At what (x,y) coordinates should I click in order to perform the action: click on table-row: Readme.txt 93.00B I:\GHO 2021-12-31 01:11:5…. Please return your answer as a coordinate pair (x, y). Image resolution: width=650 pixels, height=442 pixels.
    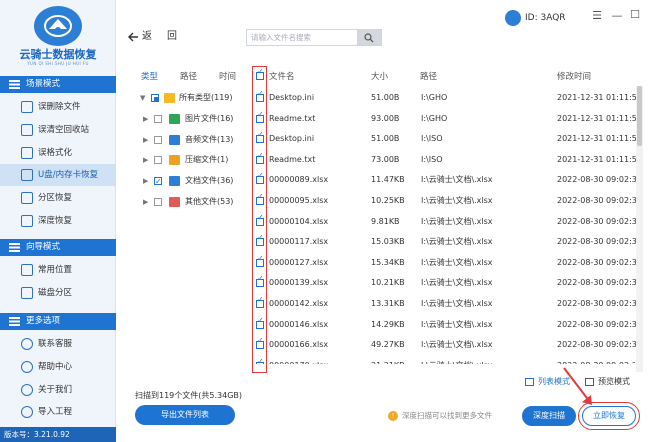
    Looking at the image, I should click on (447, 119).